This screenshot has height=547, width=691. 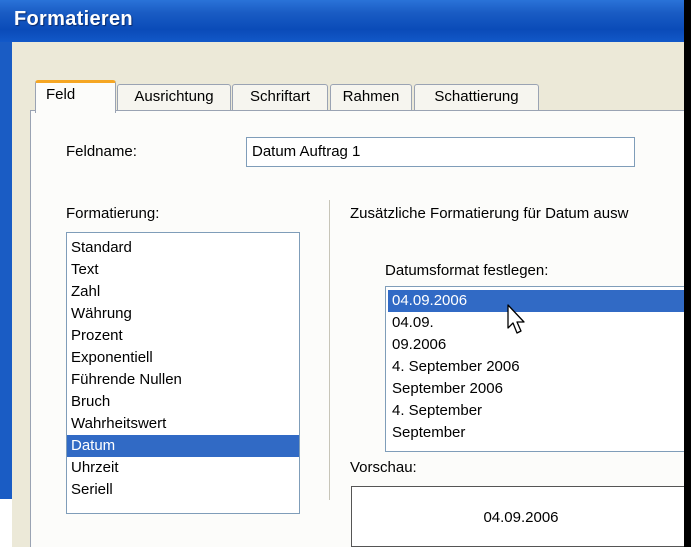 I want to click on preview-value: 04.09.2006, so click(x=521, y=517).